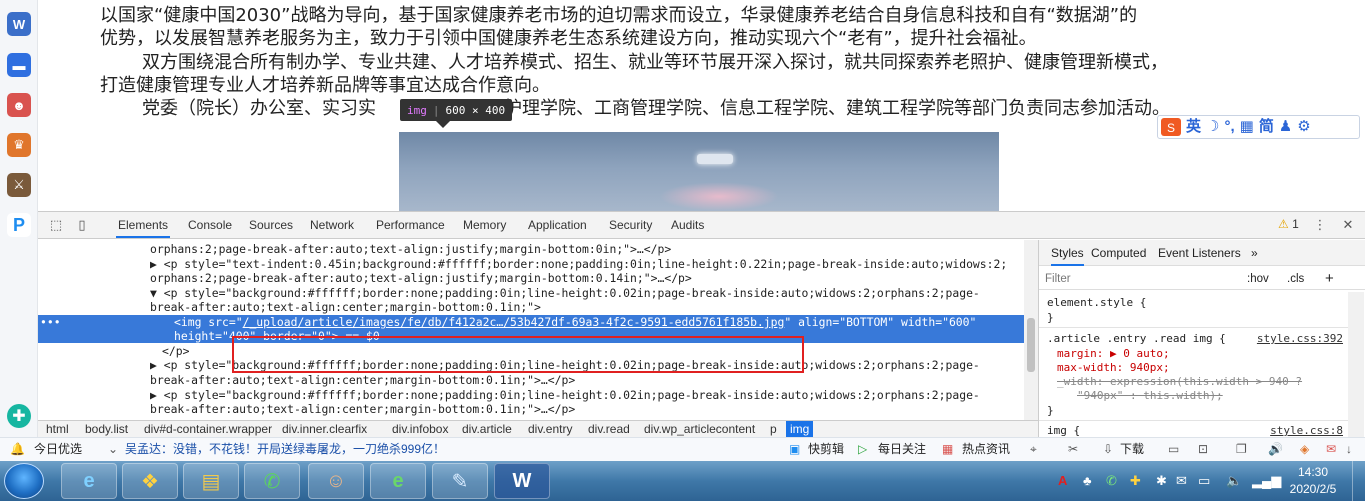 Image resolution: width=1365 pixels, height=501 pixels. I want to click on moon-icon: ☽, so click(1212, 127).